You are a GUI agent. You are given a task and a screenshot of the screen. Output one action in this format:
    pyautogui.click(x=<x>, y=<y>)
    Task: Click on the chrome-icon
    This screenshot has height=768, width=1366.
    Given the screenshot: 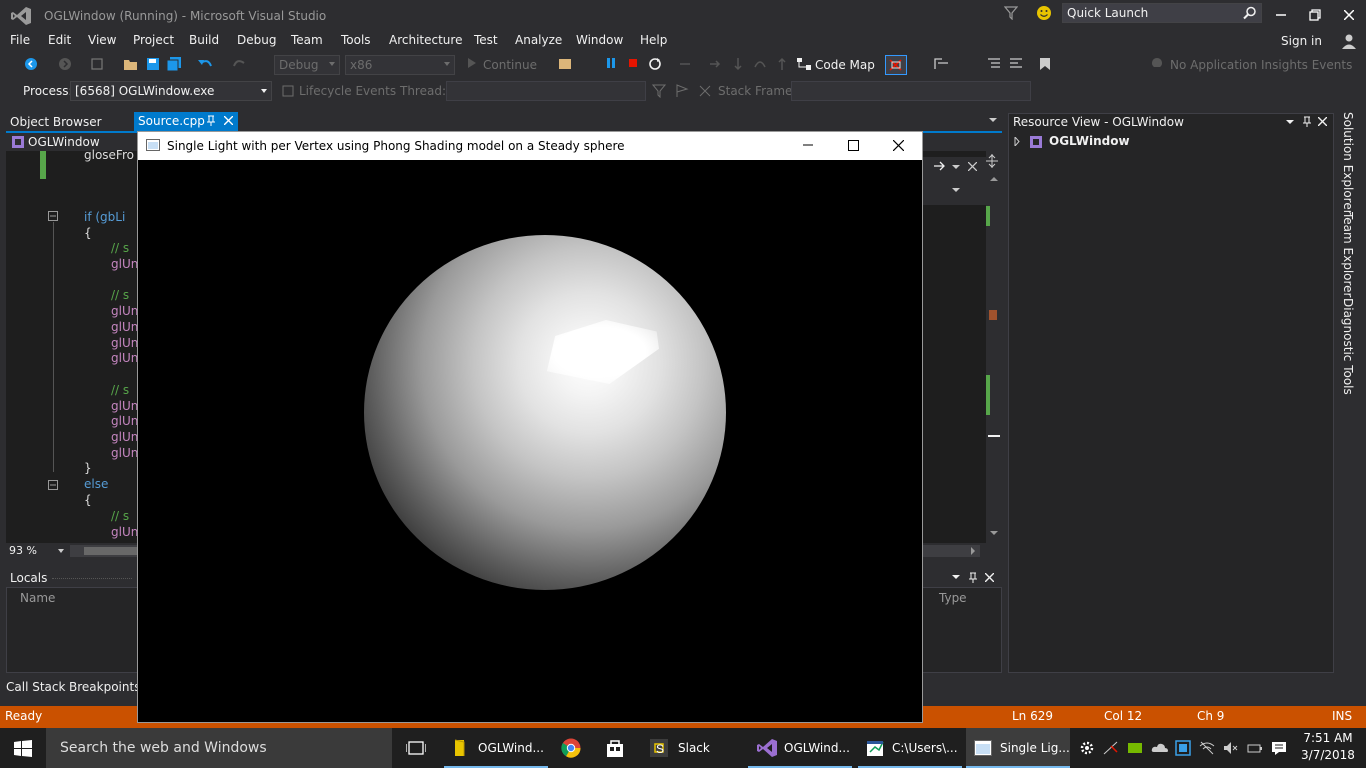 What is the action you would take?
    pyautogui.click(x=571, y=748)
    